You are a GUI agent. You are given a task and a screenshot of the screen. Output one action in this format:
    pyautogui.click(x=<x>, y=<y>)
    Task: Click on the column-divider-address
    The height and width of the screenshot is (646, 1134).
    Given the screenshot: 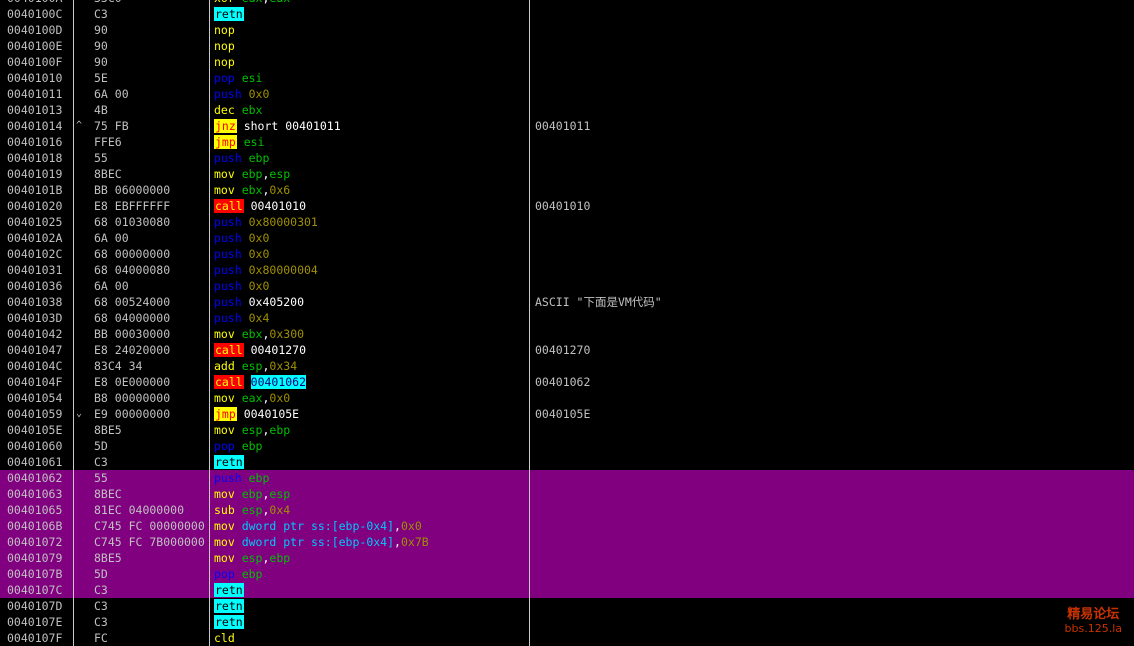 What is the action you would take?
    pyautogui.click(x=73, y=323)
    